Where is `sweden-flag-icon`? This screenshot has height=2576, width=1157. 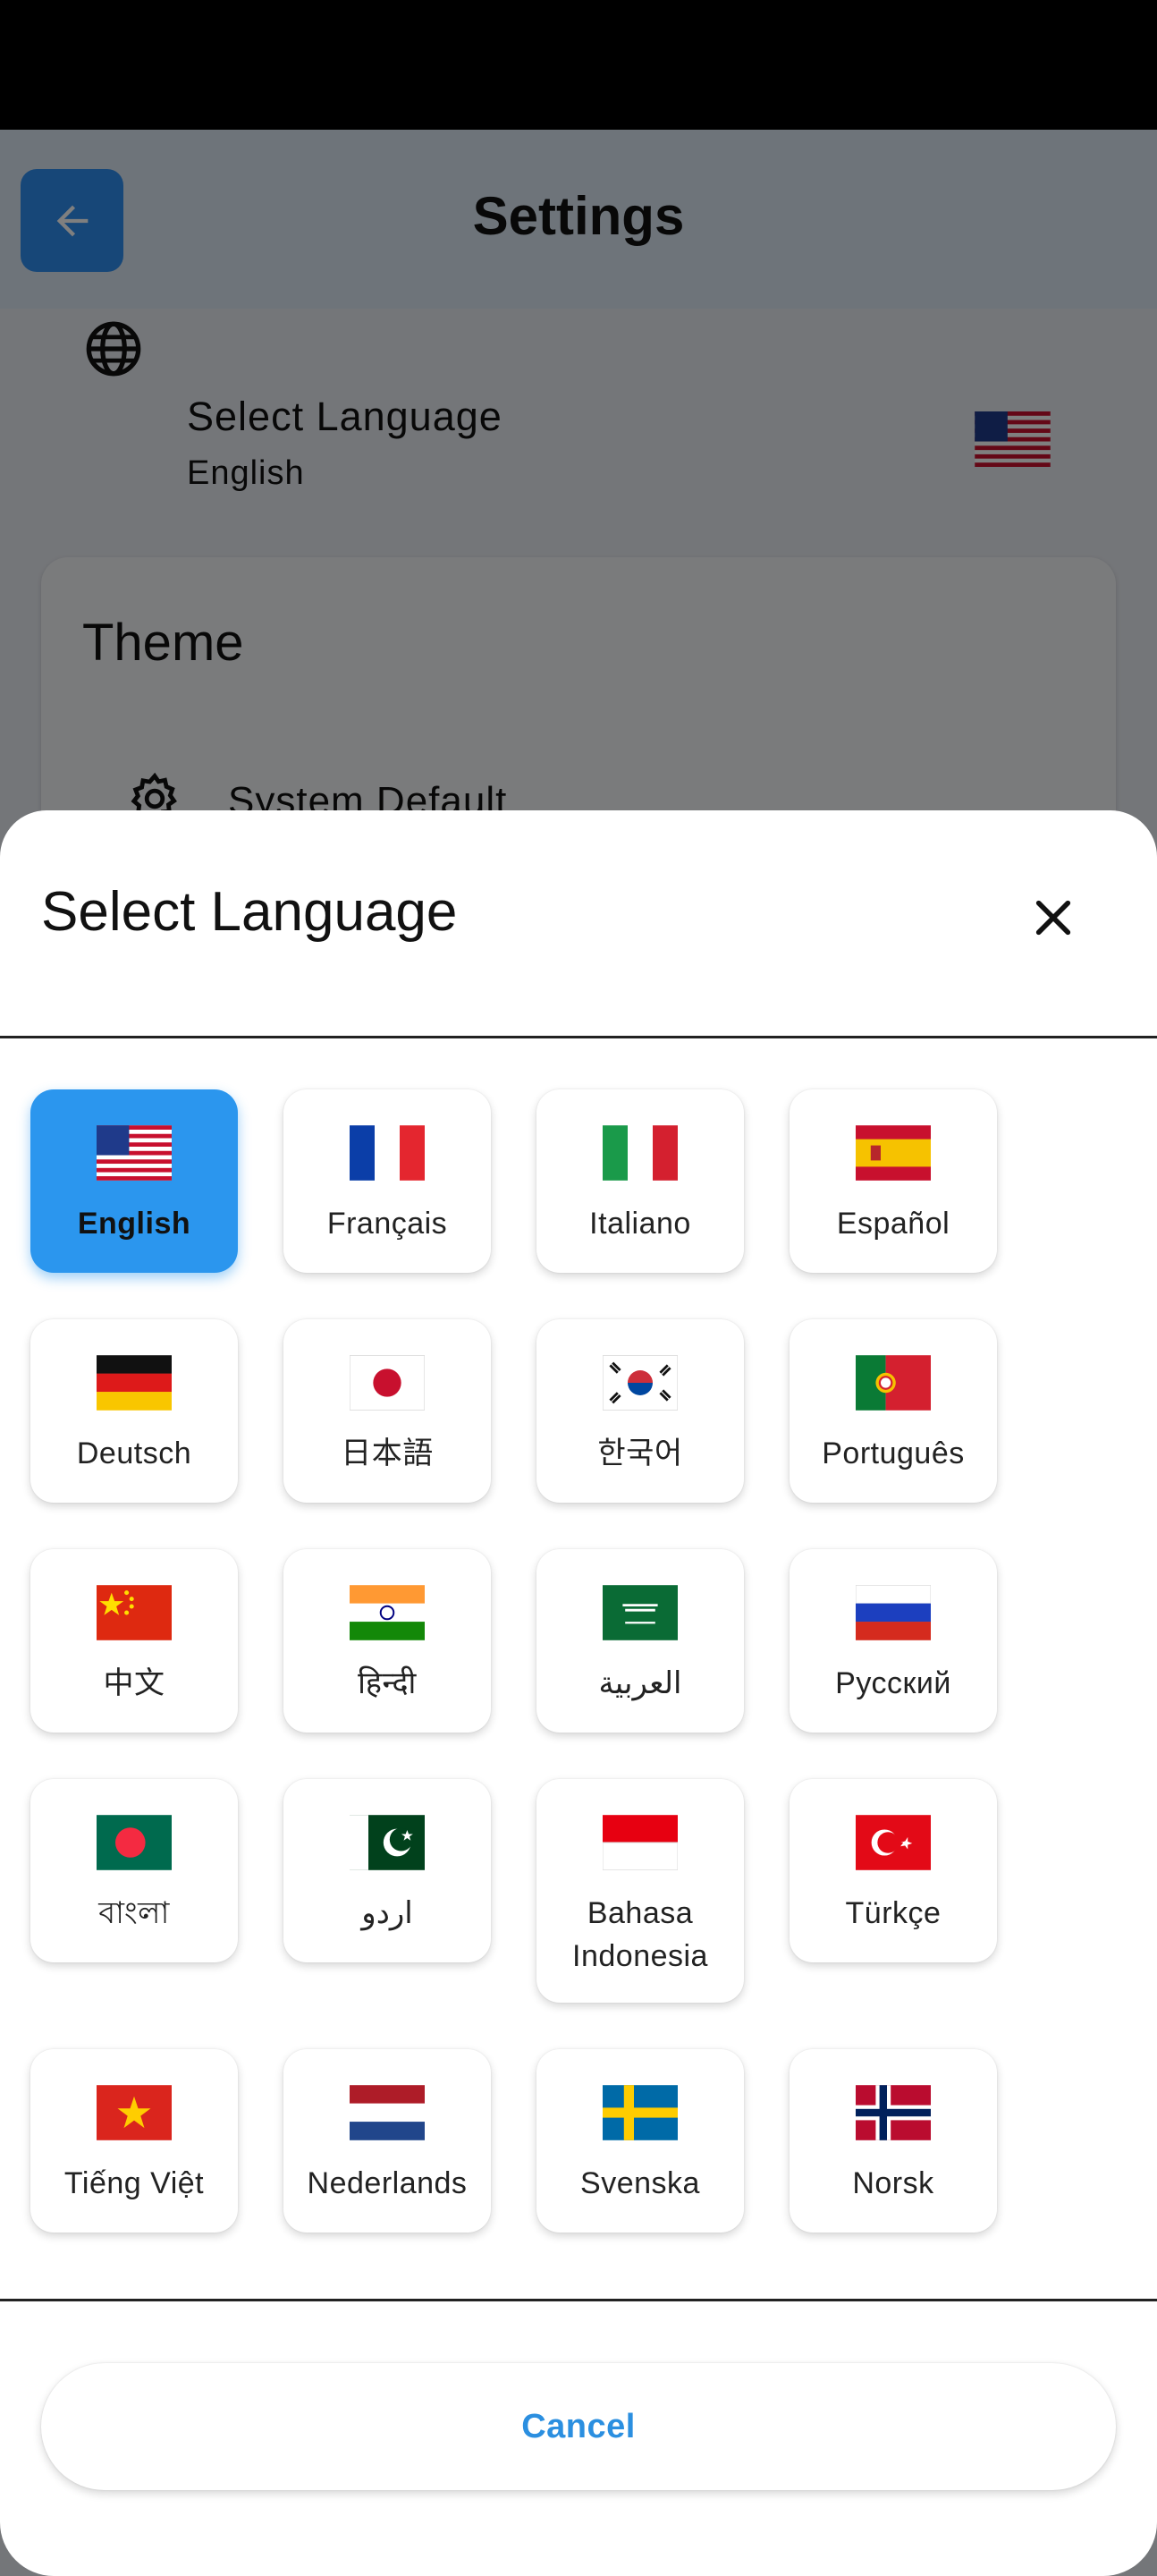
sweden-flag-icon is located at coordinates (640, 2112).